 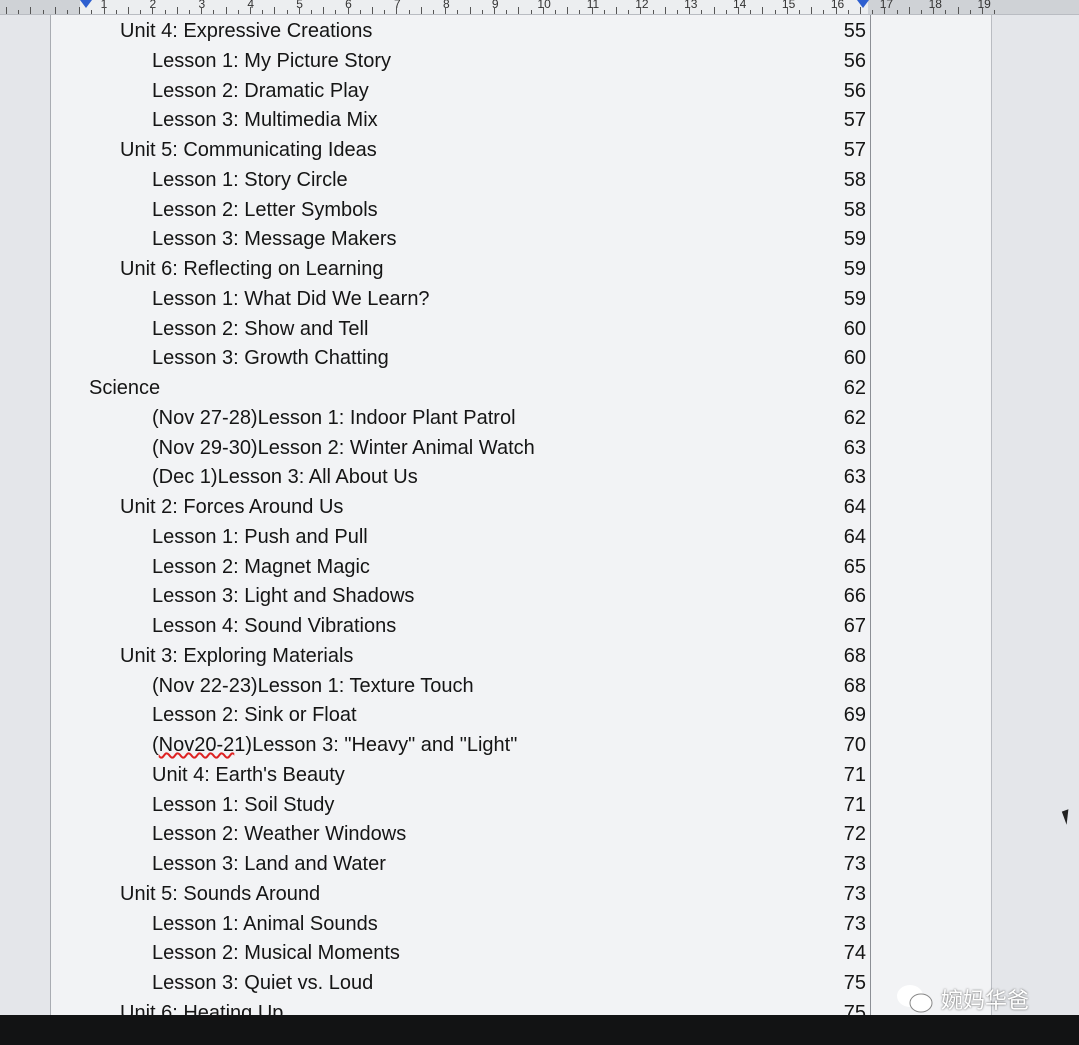 What do you see at coordinates (854, 60) in the screenshot?
I see `toc-entry-page: 56` at bounding box center [854, 60].